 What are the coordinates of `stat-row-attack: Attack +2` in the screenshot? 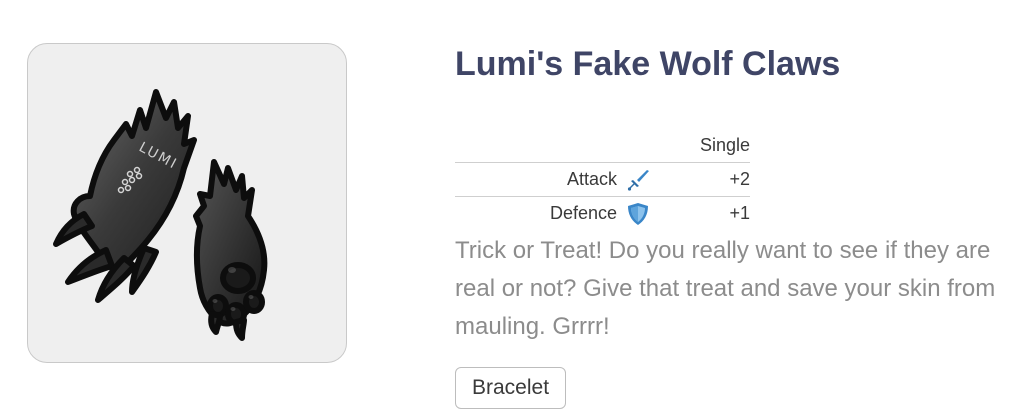 It's located at (602, 179).